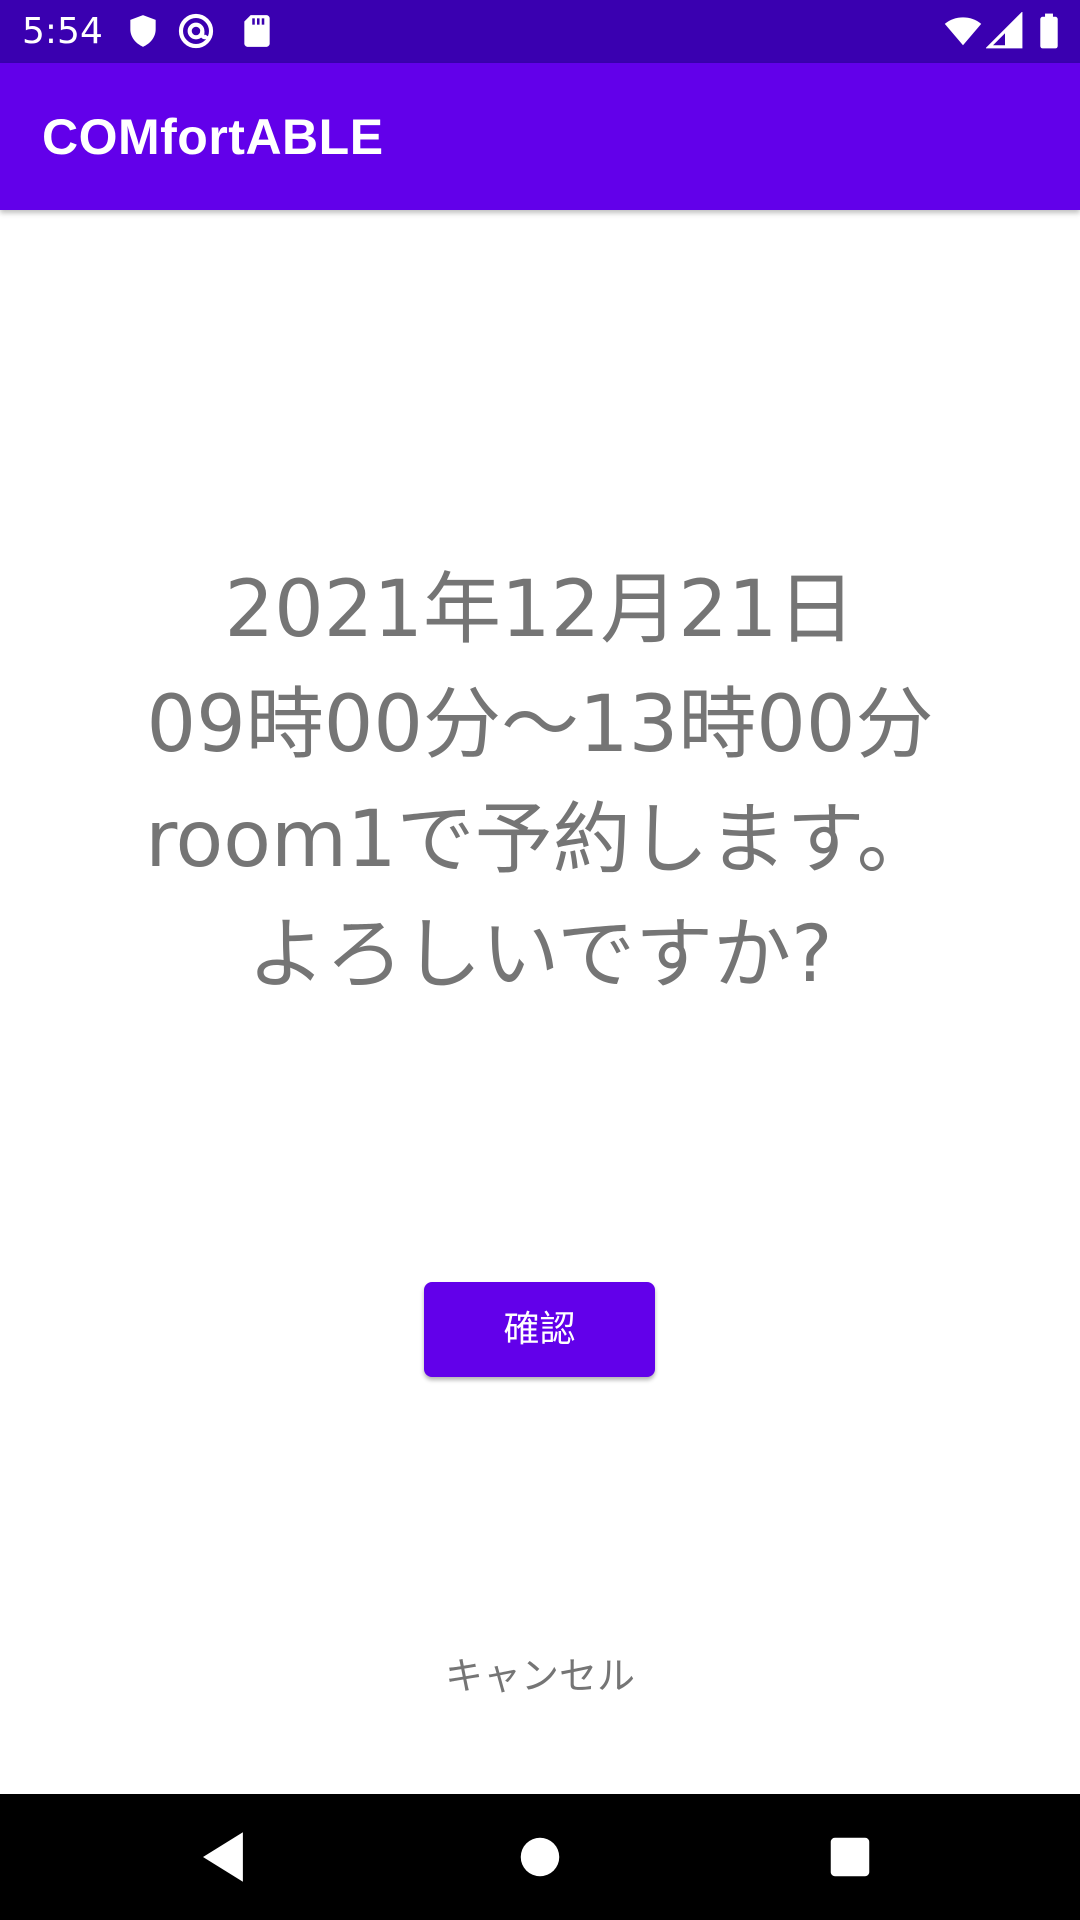  I want to click on app-title: COMfortABLE, so click(213, 137).